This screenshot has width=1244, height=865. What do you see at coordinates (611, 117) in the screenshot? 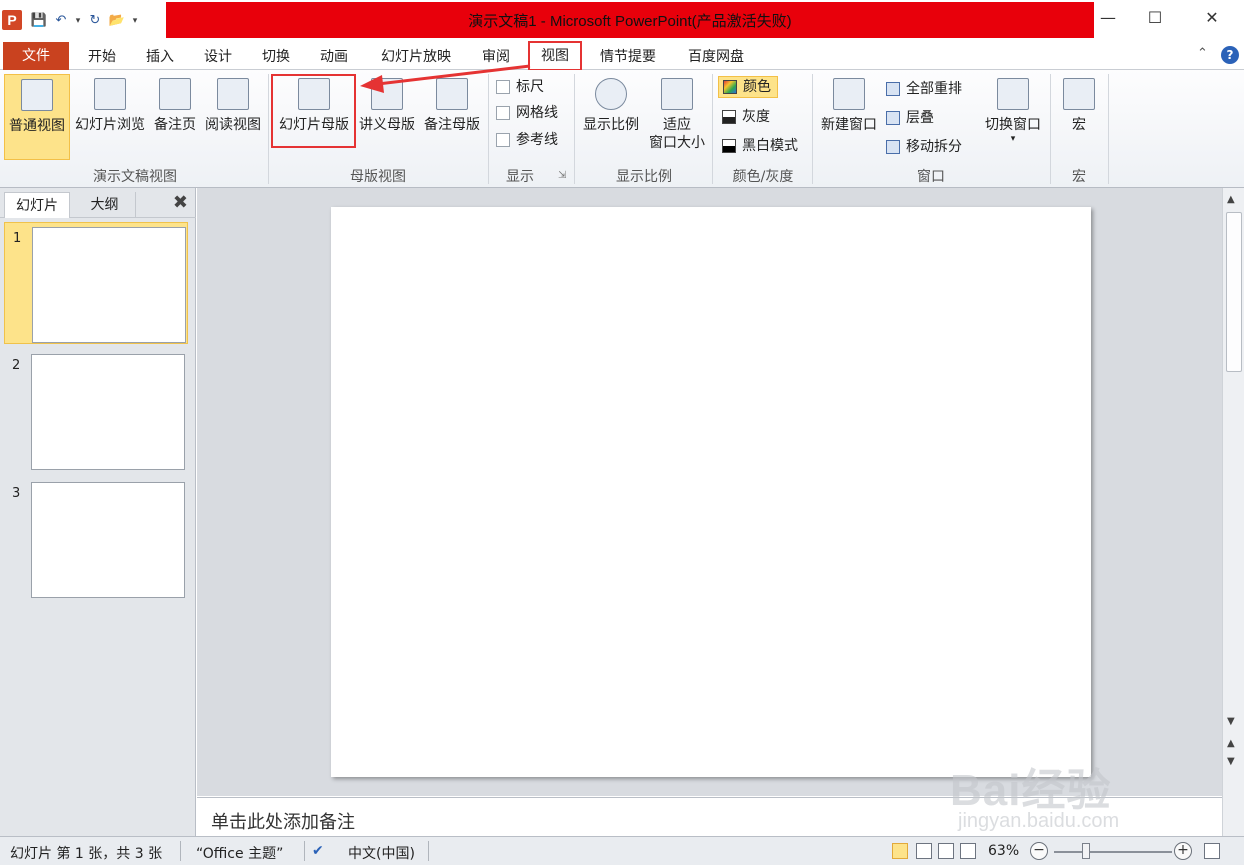
I see `zoom-button: 显示比例` at bounding box center [611, 117].